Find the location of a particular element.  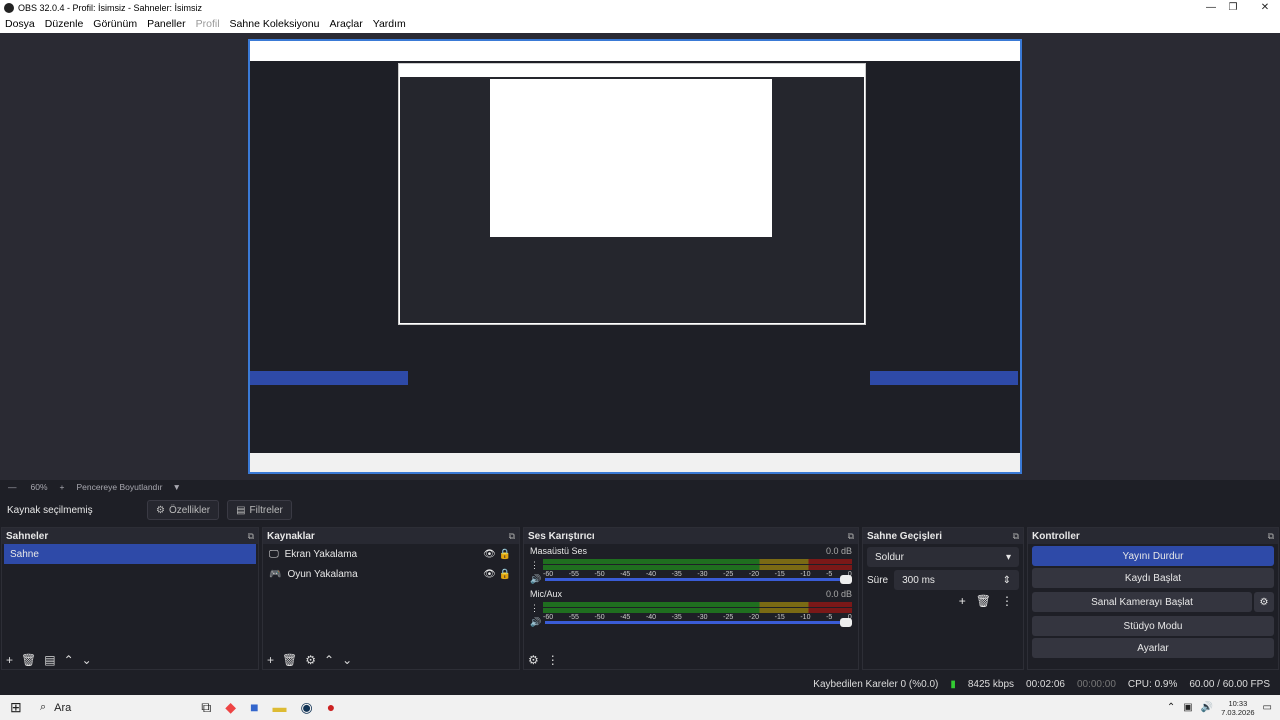

clock: 10:33 7.03.2026 is located at coordinates (1237, 708).